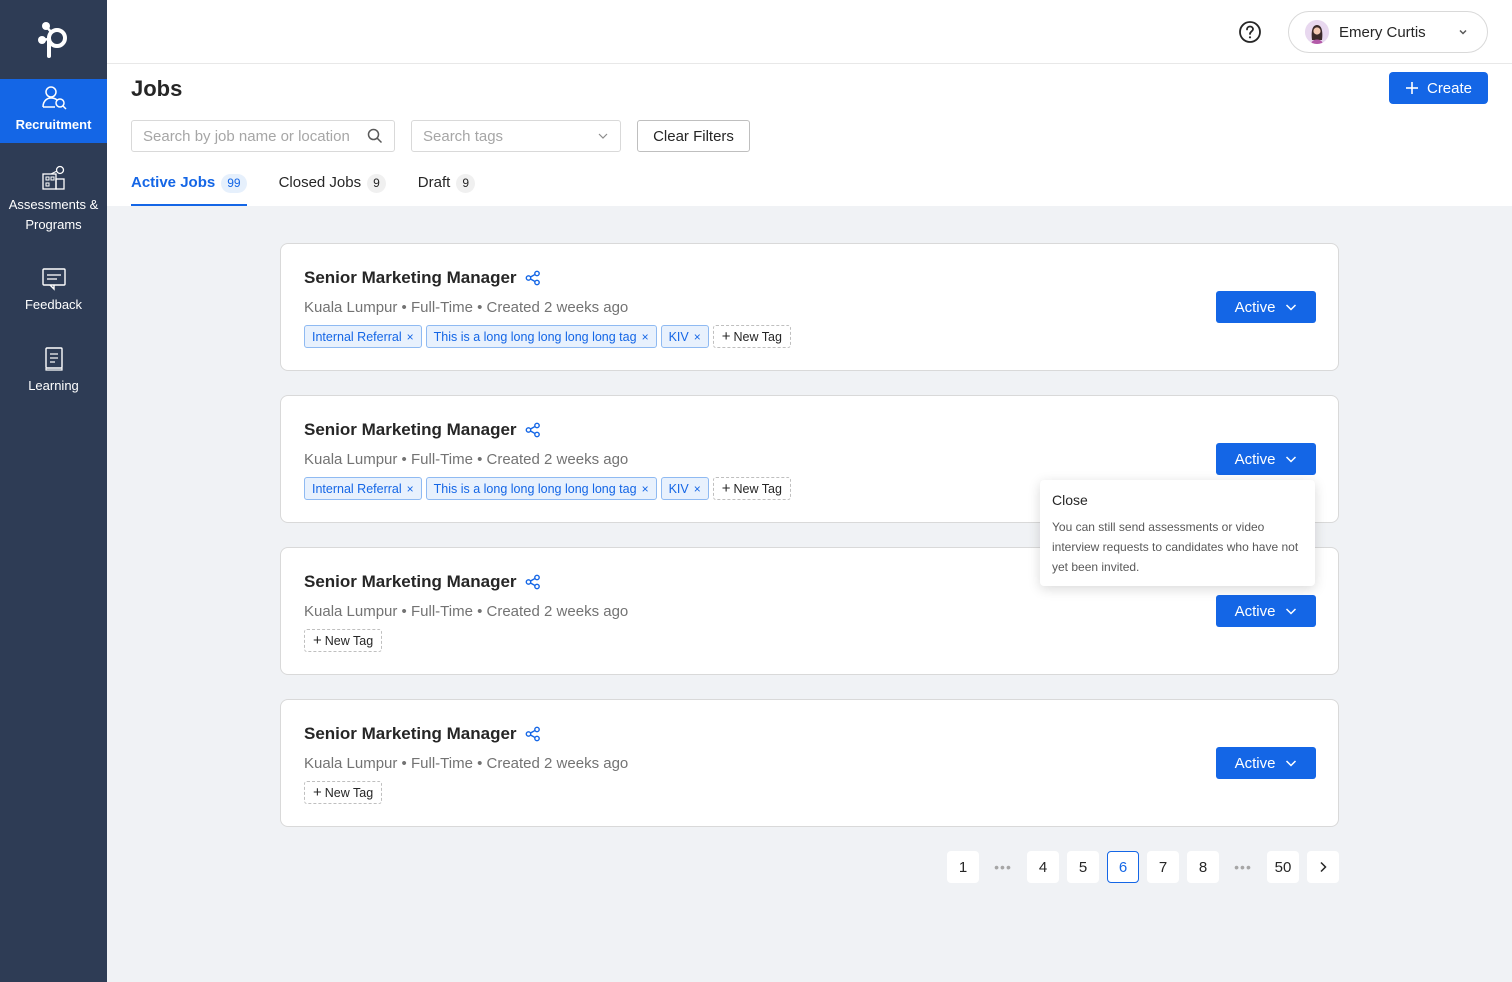  I want to click on job-tag: This is a long long long long long tag ×, so click(541, 488).